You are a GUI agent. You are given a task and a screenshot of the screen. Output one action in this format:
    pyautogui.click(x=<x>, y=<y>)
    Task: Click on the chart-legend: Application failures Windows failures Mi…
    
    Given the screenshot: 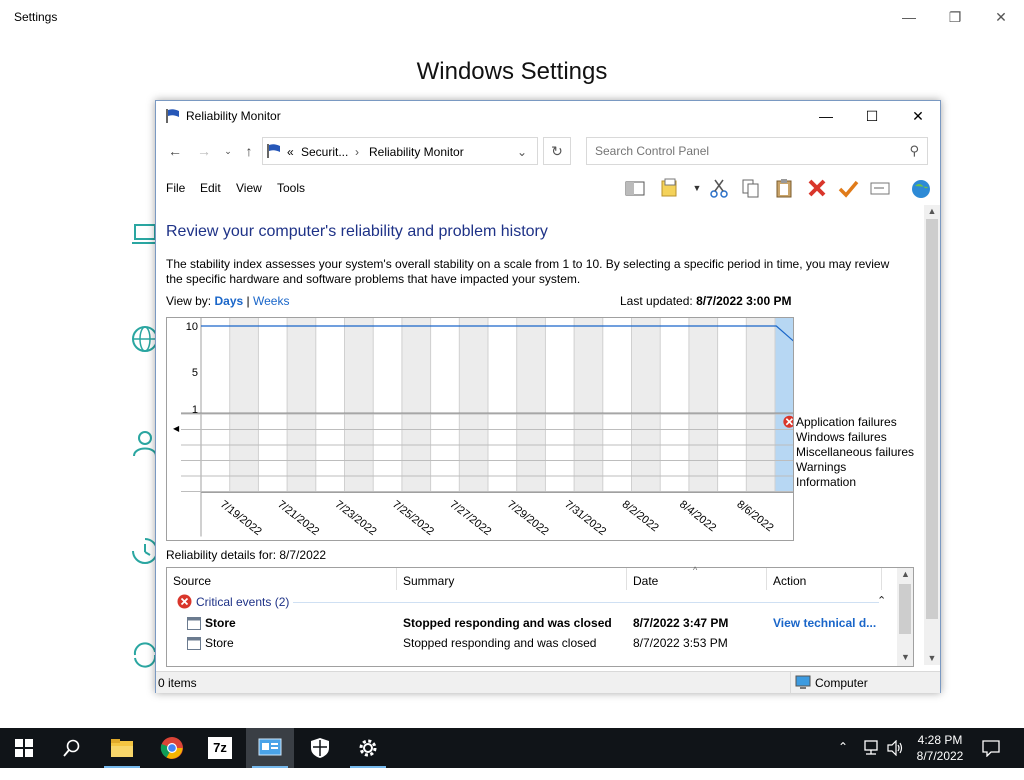 What is the action you would take?
    pyautogui.click(x=855, y=452)
    